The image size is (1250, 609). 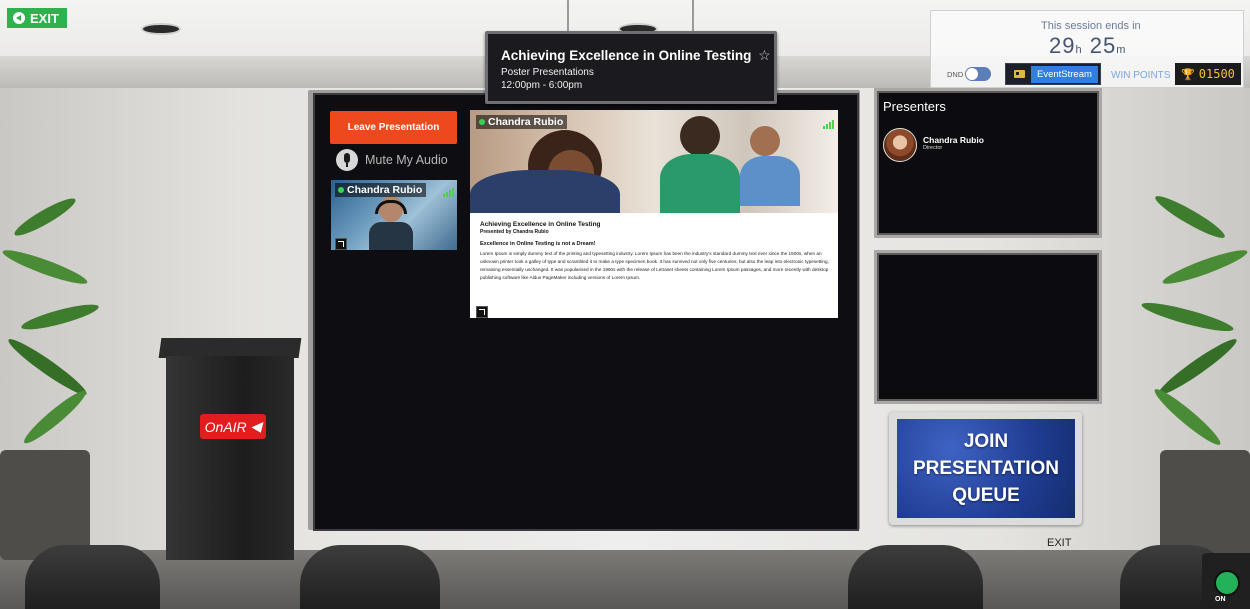 What do you see at coordinates (900, 145) in the screenshot?
I see `avatar` at bounding box center [900, 145].